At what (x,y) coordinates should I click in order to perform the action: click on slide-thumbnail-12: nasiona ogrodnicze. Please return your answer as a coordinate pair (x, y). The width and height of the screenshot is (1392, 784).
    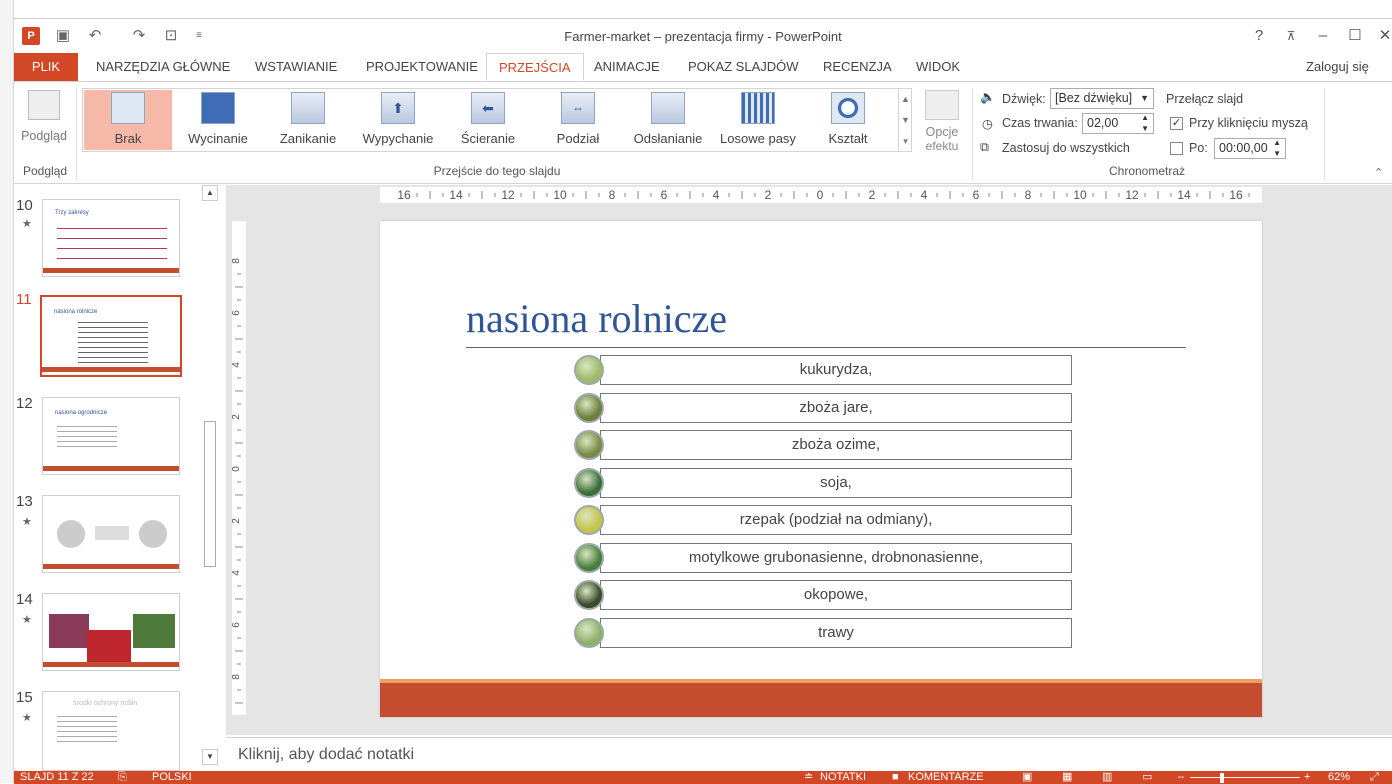
    Looking at the image, I should click on (111, 436).